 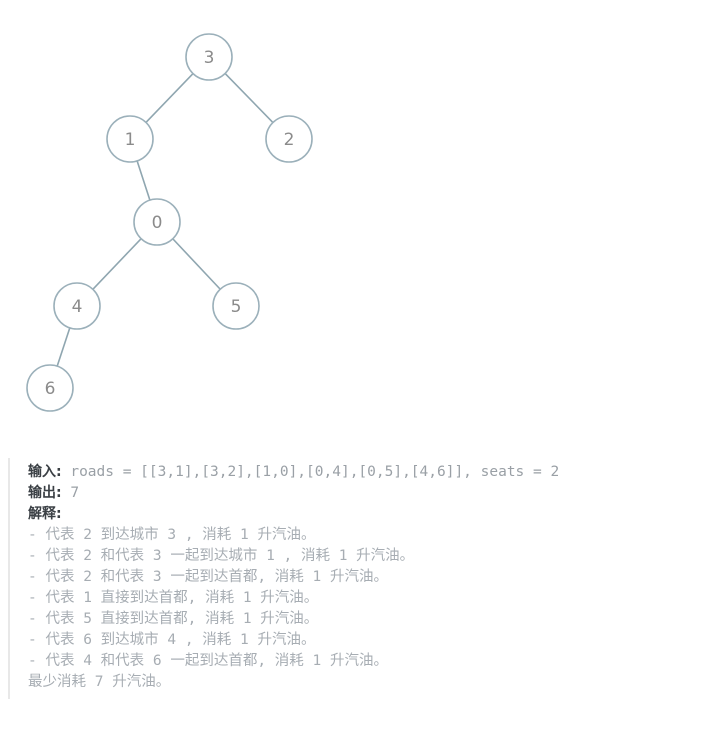 I want to click on graph-node-3: 3, so click(x=209, y=57).